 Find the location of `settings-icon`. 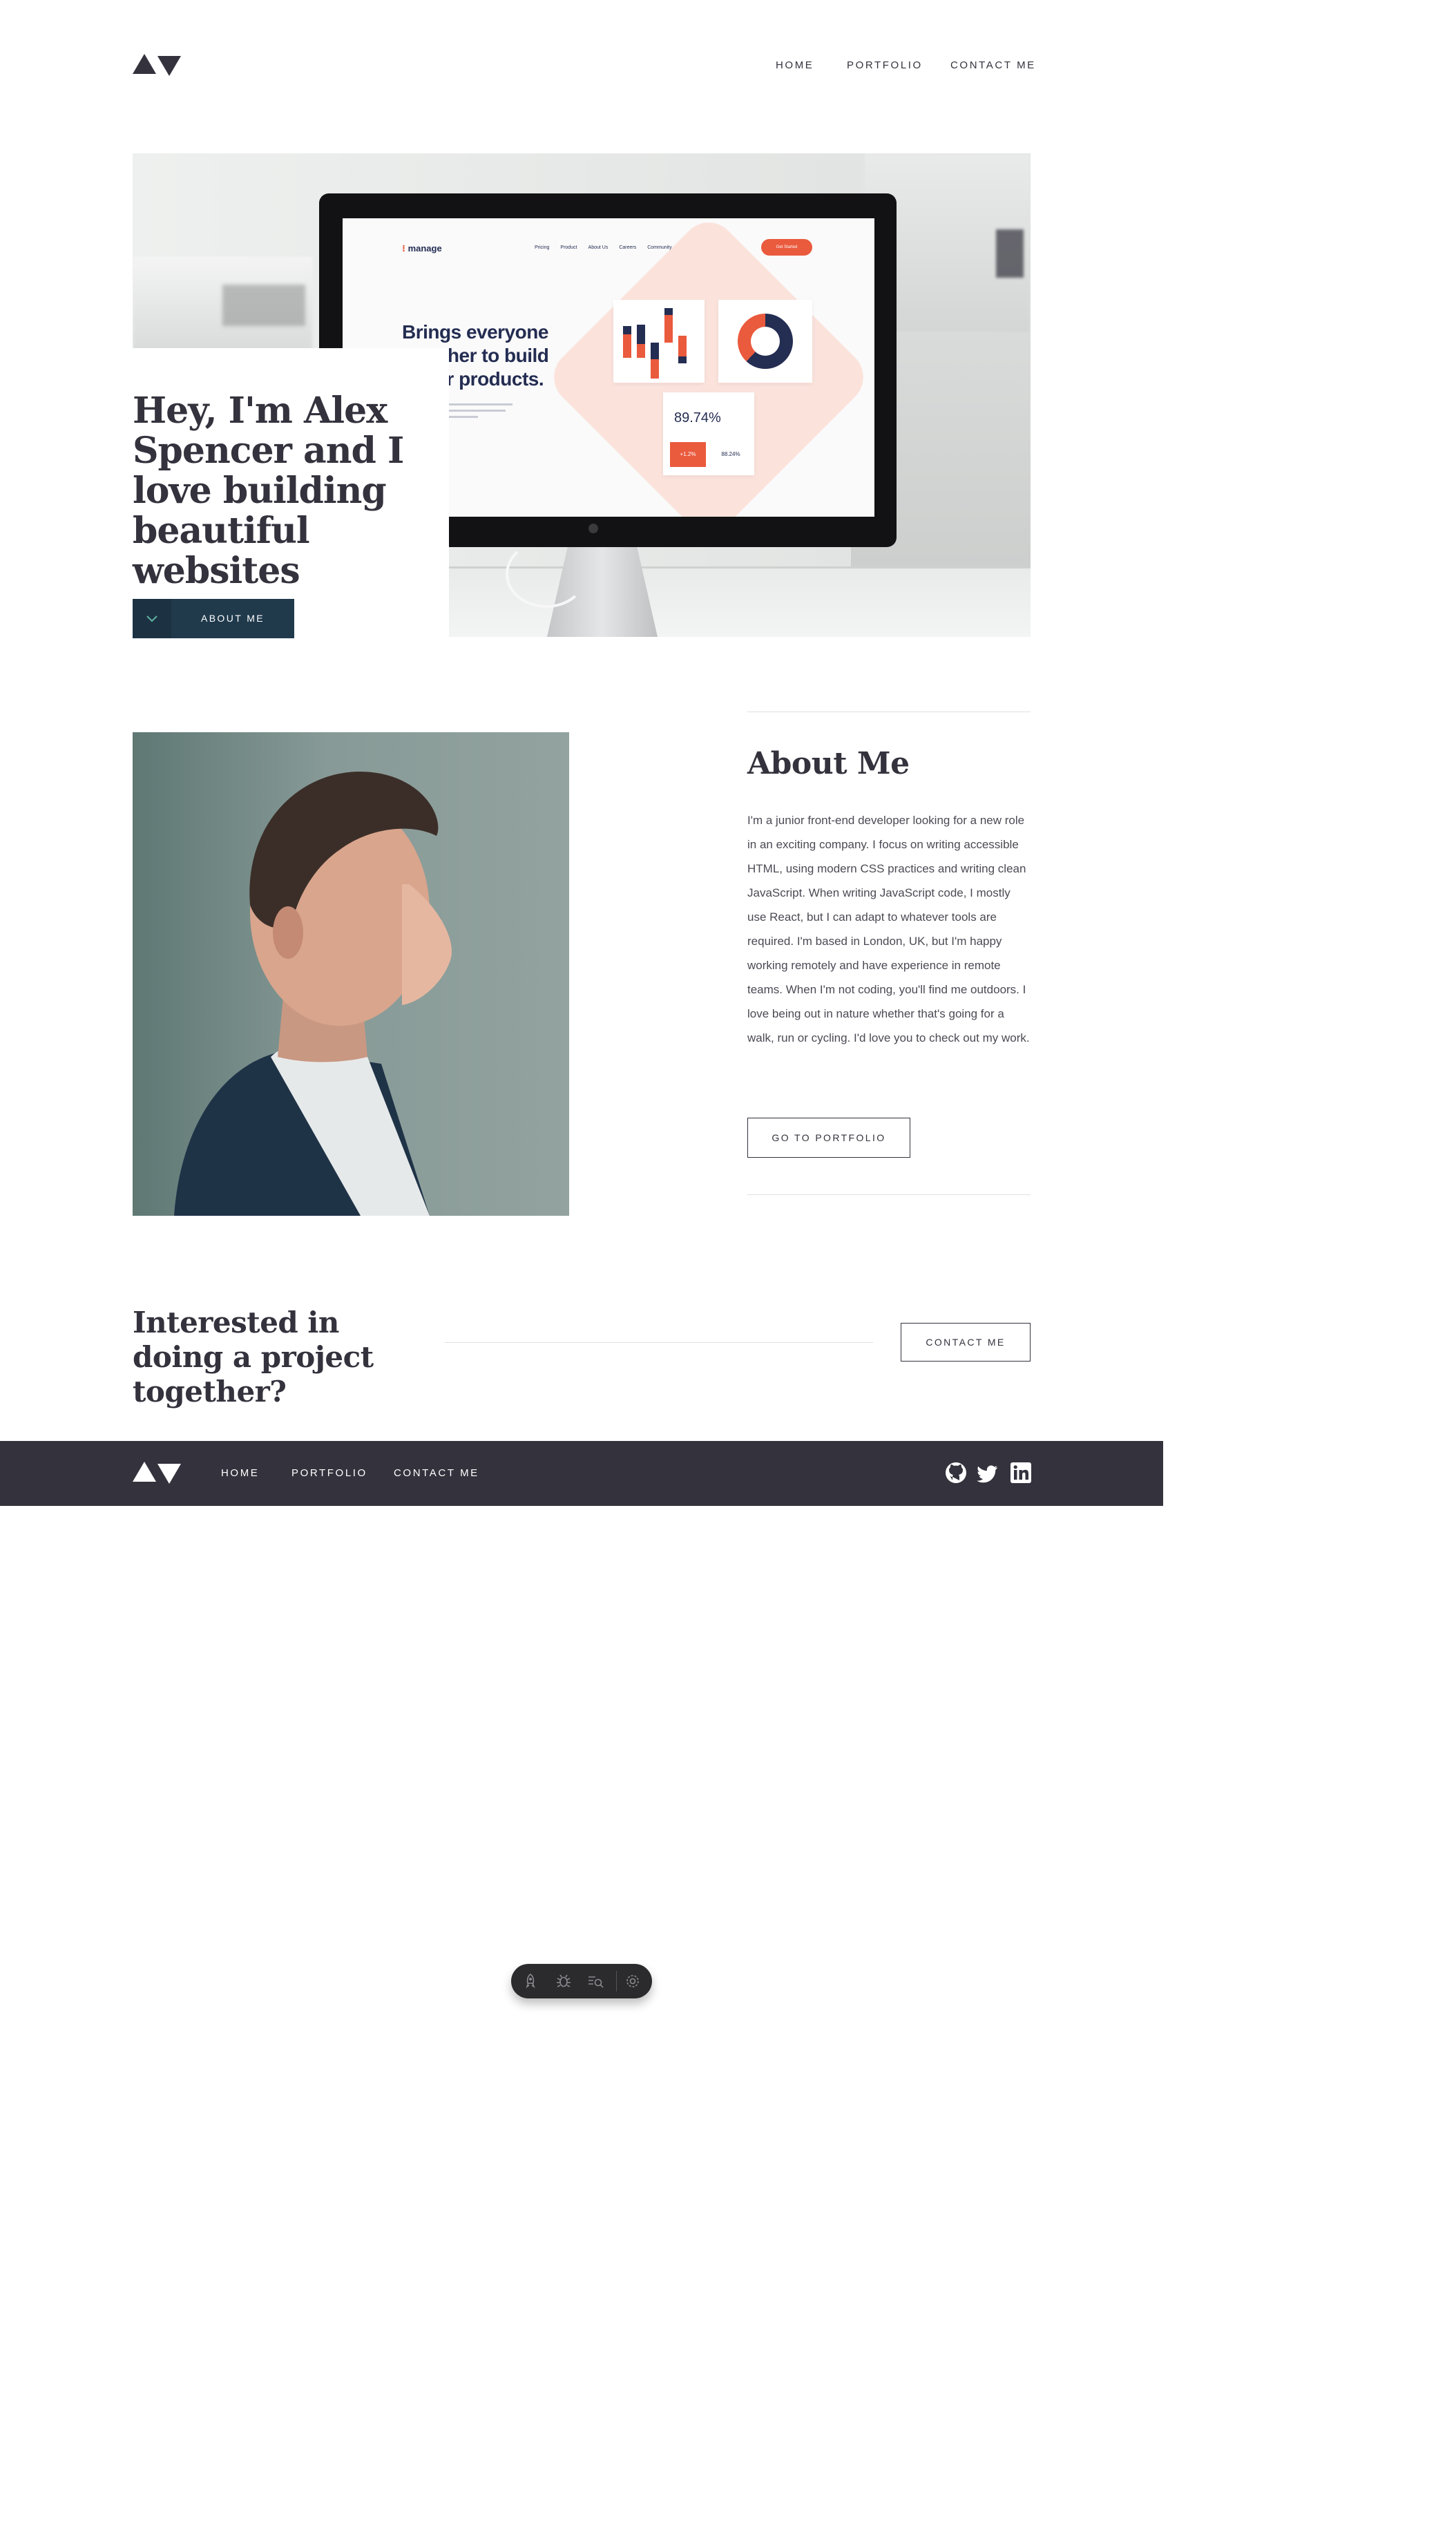

settings-icon is located at coordinates (632, 1981).